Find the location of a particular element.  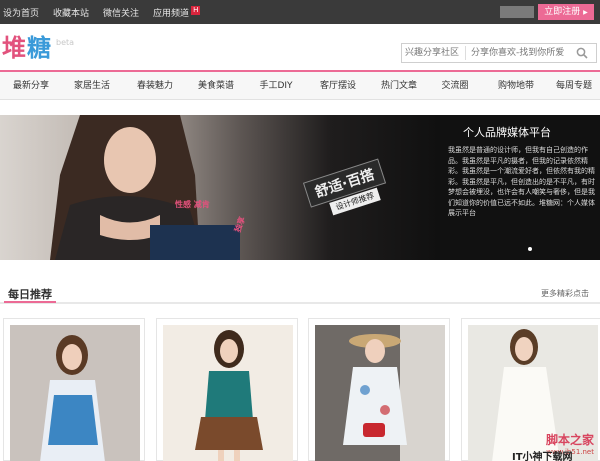

section-title: 每日推荐 is located at coordinates (30, 294).